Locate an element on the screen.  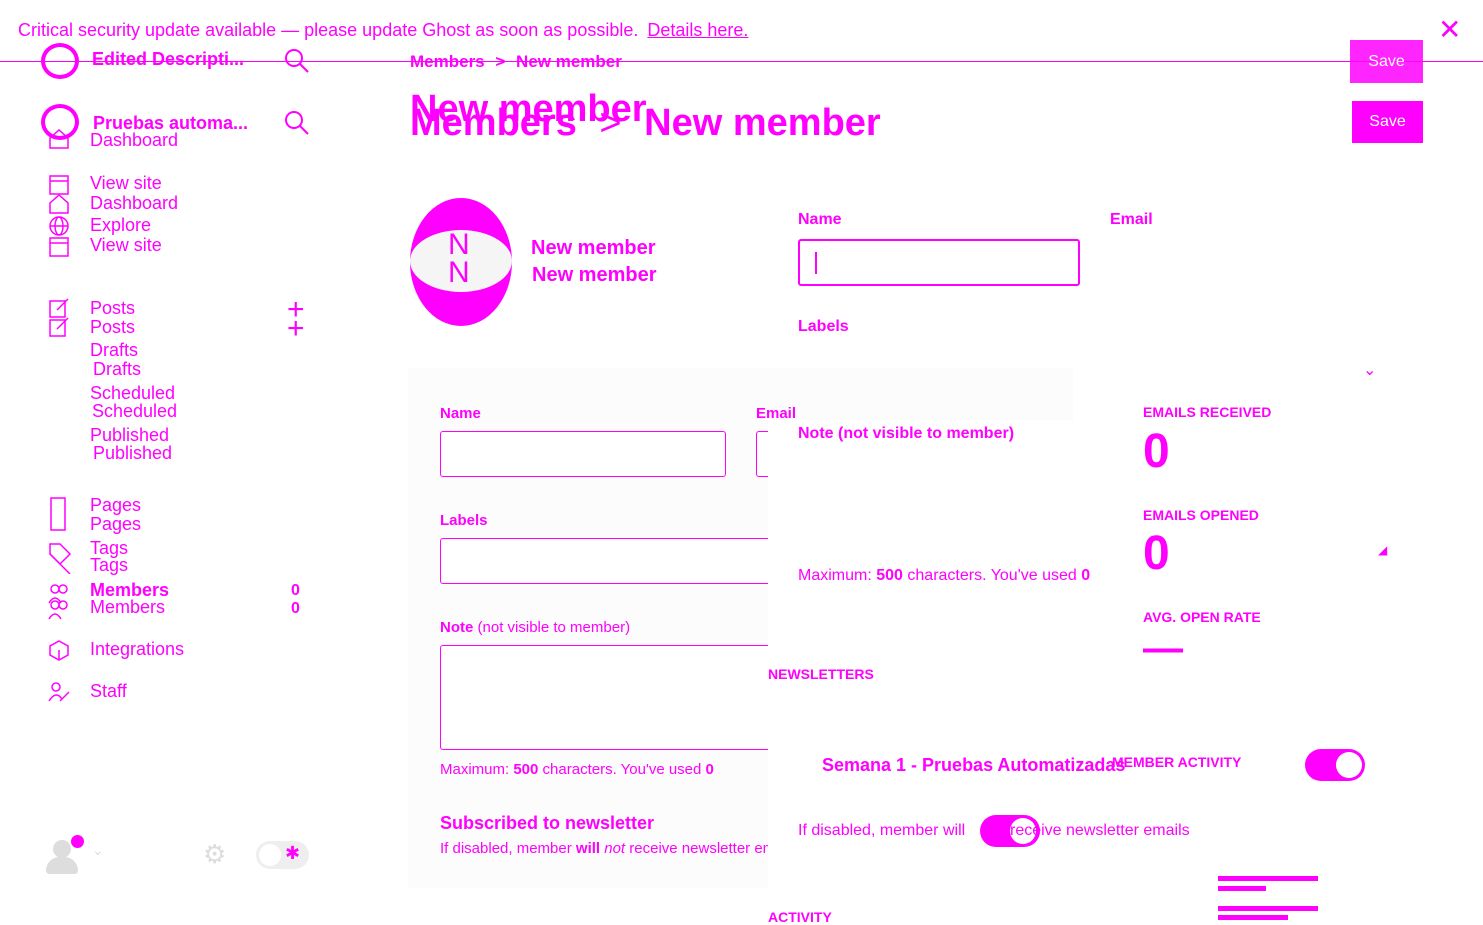
name-input is located at coordinates (939, 262).